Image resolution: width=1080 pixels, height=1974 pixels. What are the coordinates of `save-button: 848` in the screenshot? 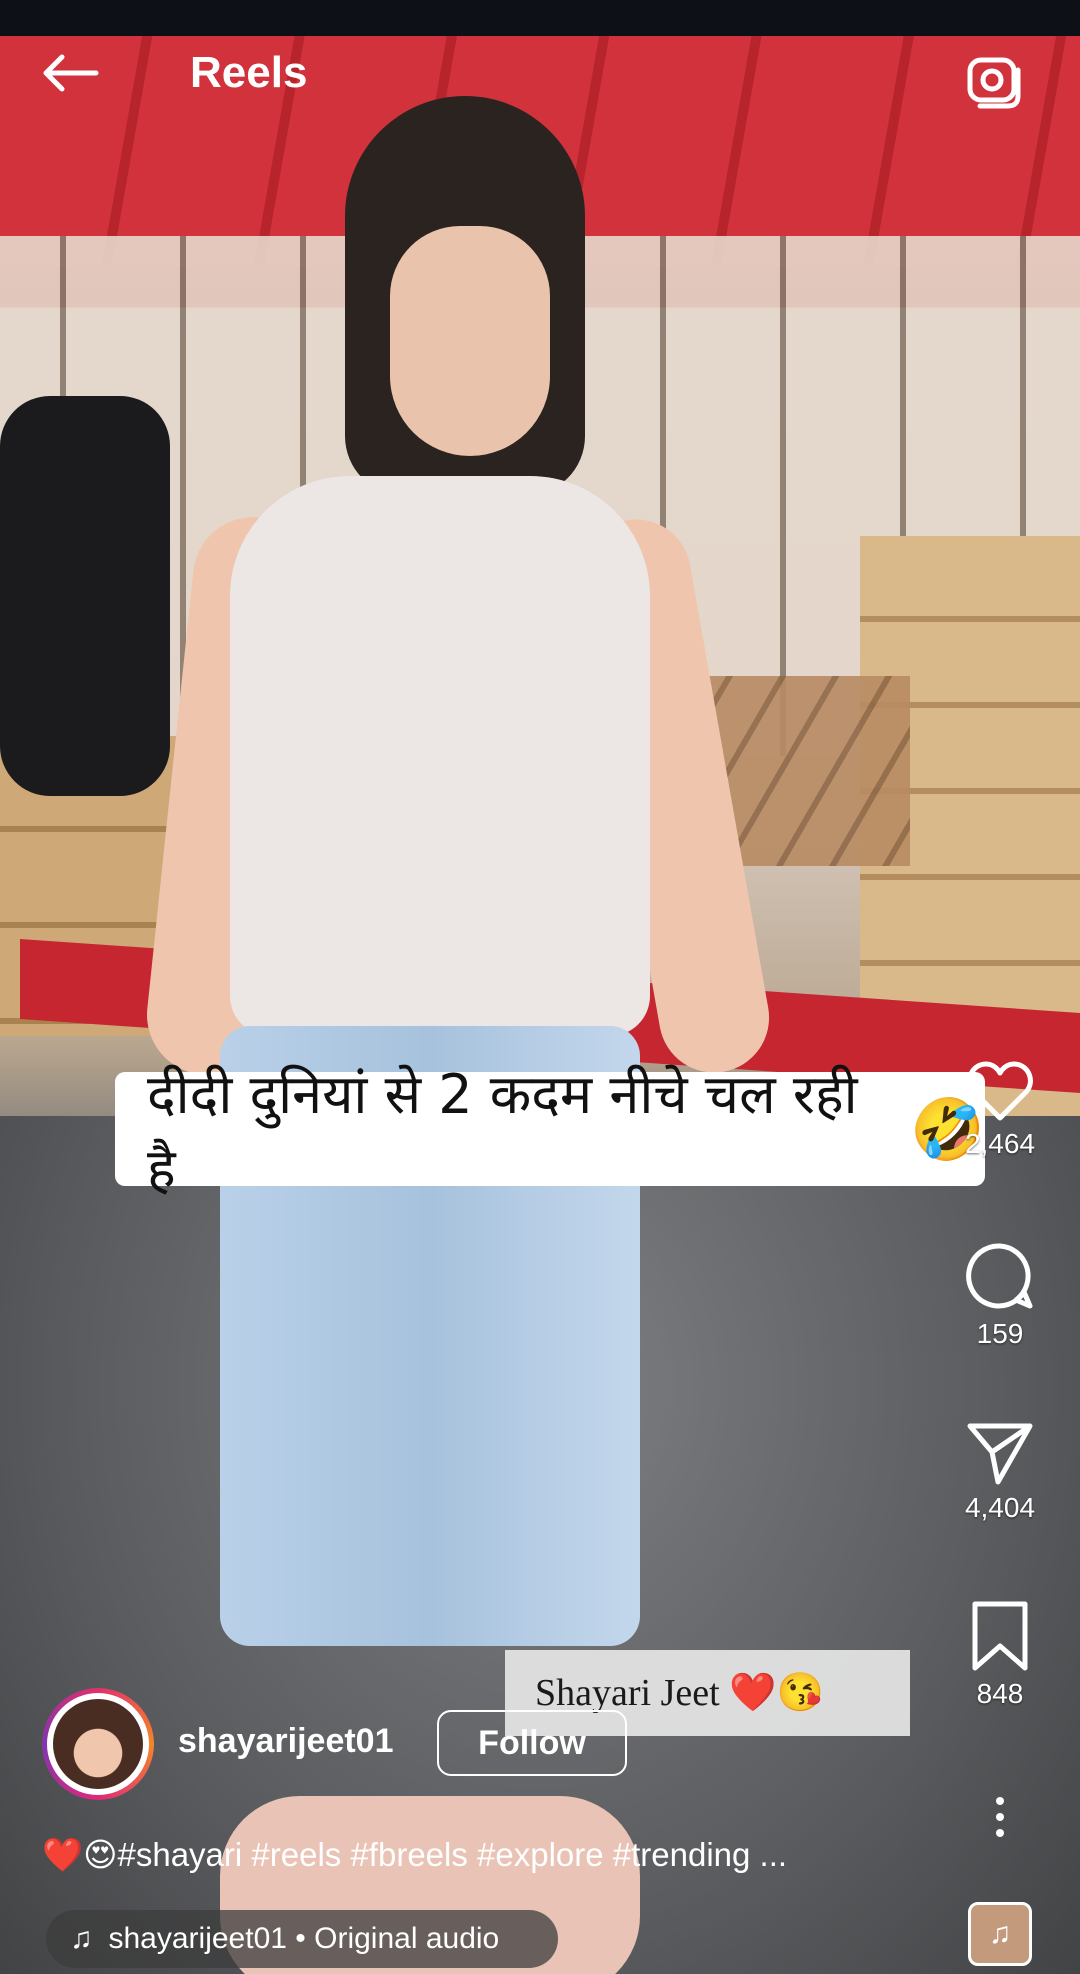 It's located at (1000, 1655).